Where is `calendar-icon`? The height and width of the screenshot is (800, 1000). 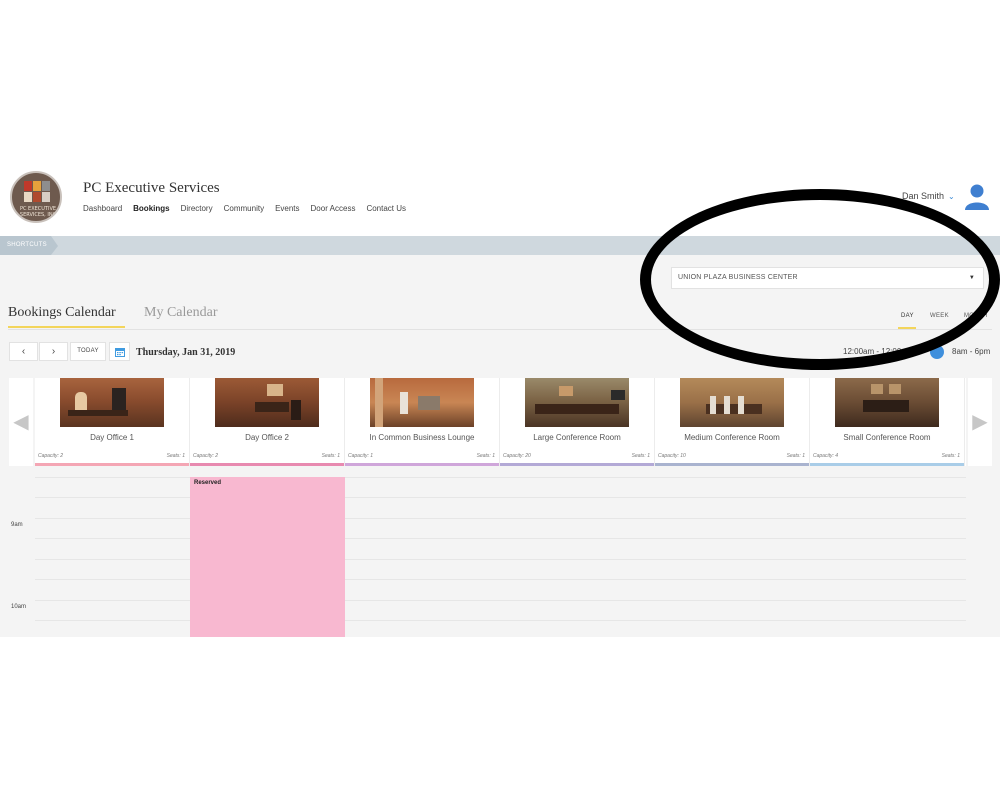 calendar-icon is located at coordinates (119, 352).